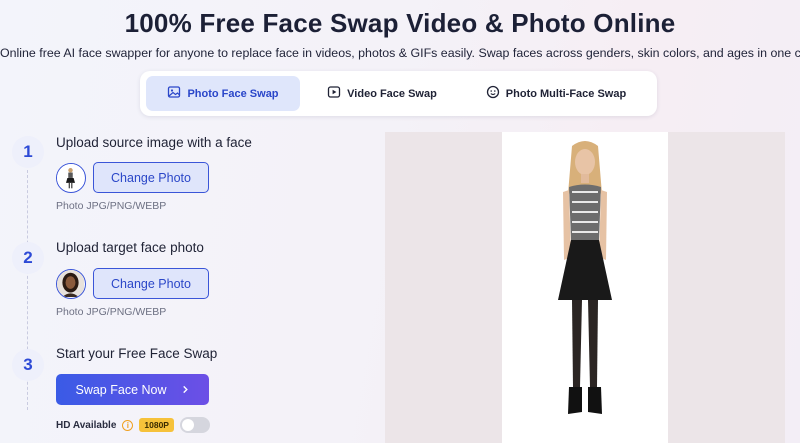 This screenshot has height=443, width=800. What do you see at coordinates (111, 206) in the screenshot?
I see `source-format-hint: Photo JPG/PNG/WEBP` at bounding box center [111, 206].